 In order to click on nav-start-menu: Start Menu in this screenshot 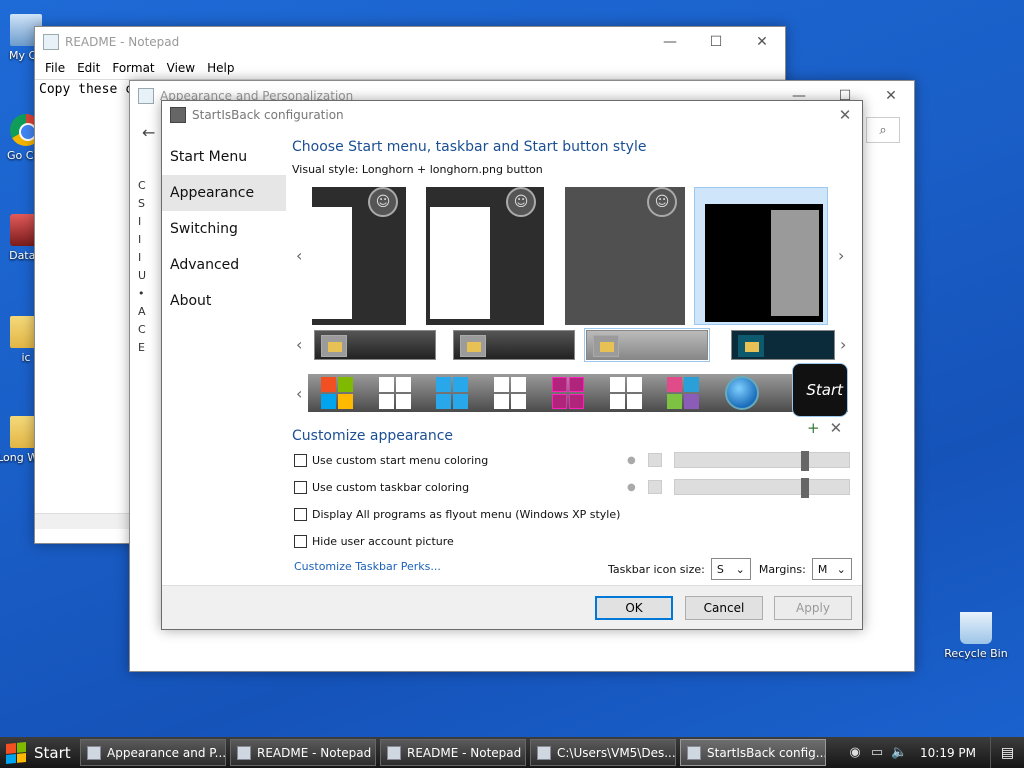, I will do `click(224, 157)`.